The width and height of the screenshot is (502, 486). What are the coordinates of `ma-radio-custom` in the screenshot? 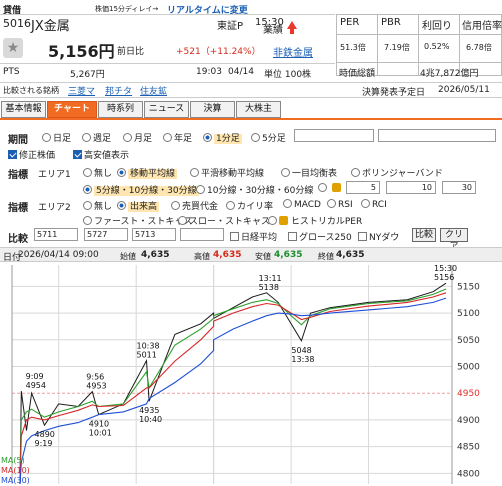 It's located at (323, 188).